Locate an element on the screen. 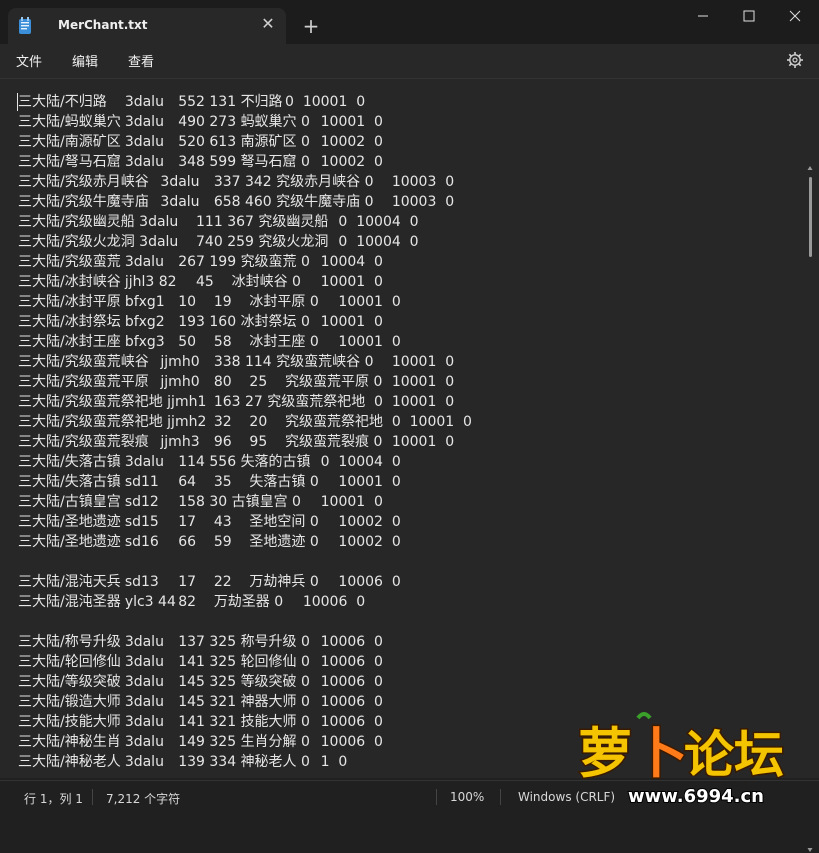 The height and width of the screenshot is (853, 819). text-line: 三大陆/究级蛮荒 3dalu 267 199 究级蛮荒 0 10004 0 is located at coordinates (408, 262).